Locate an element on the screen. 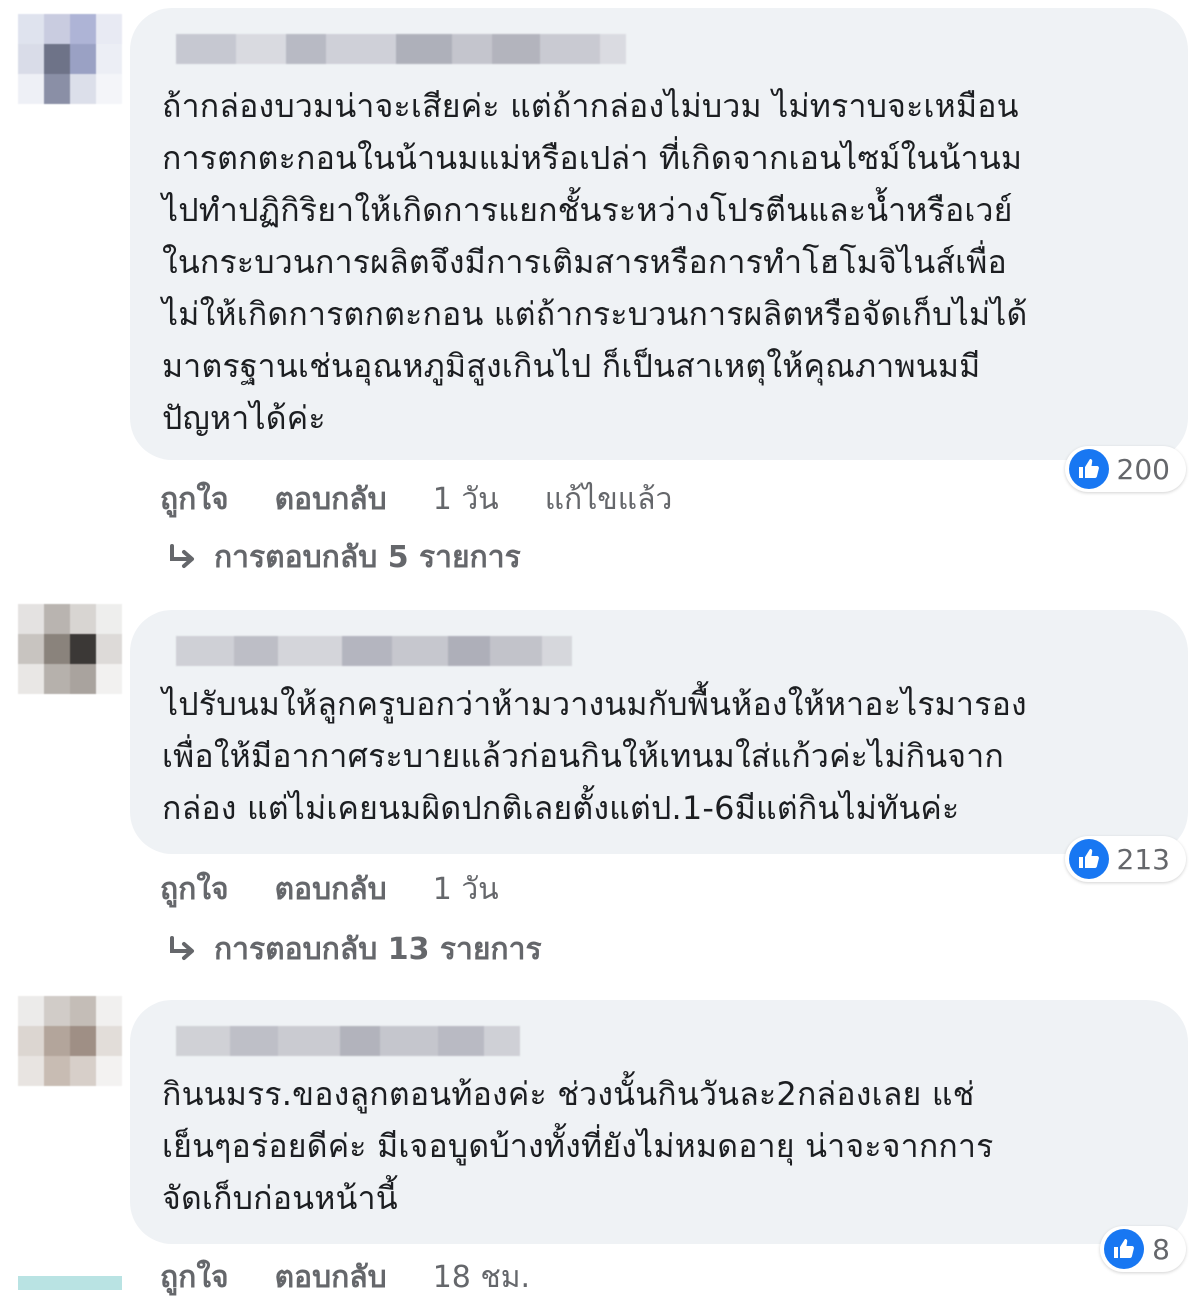  comment-actions: ถูกใจ ตอบกลับ 1 วัน is located at coordinates (329, 889).